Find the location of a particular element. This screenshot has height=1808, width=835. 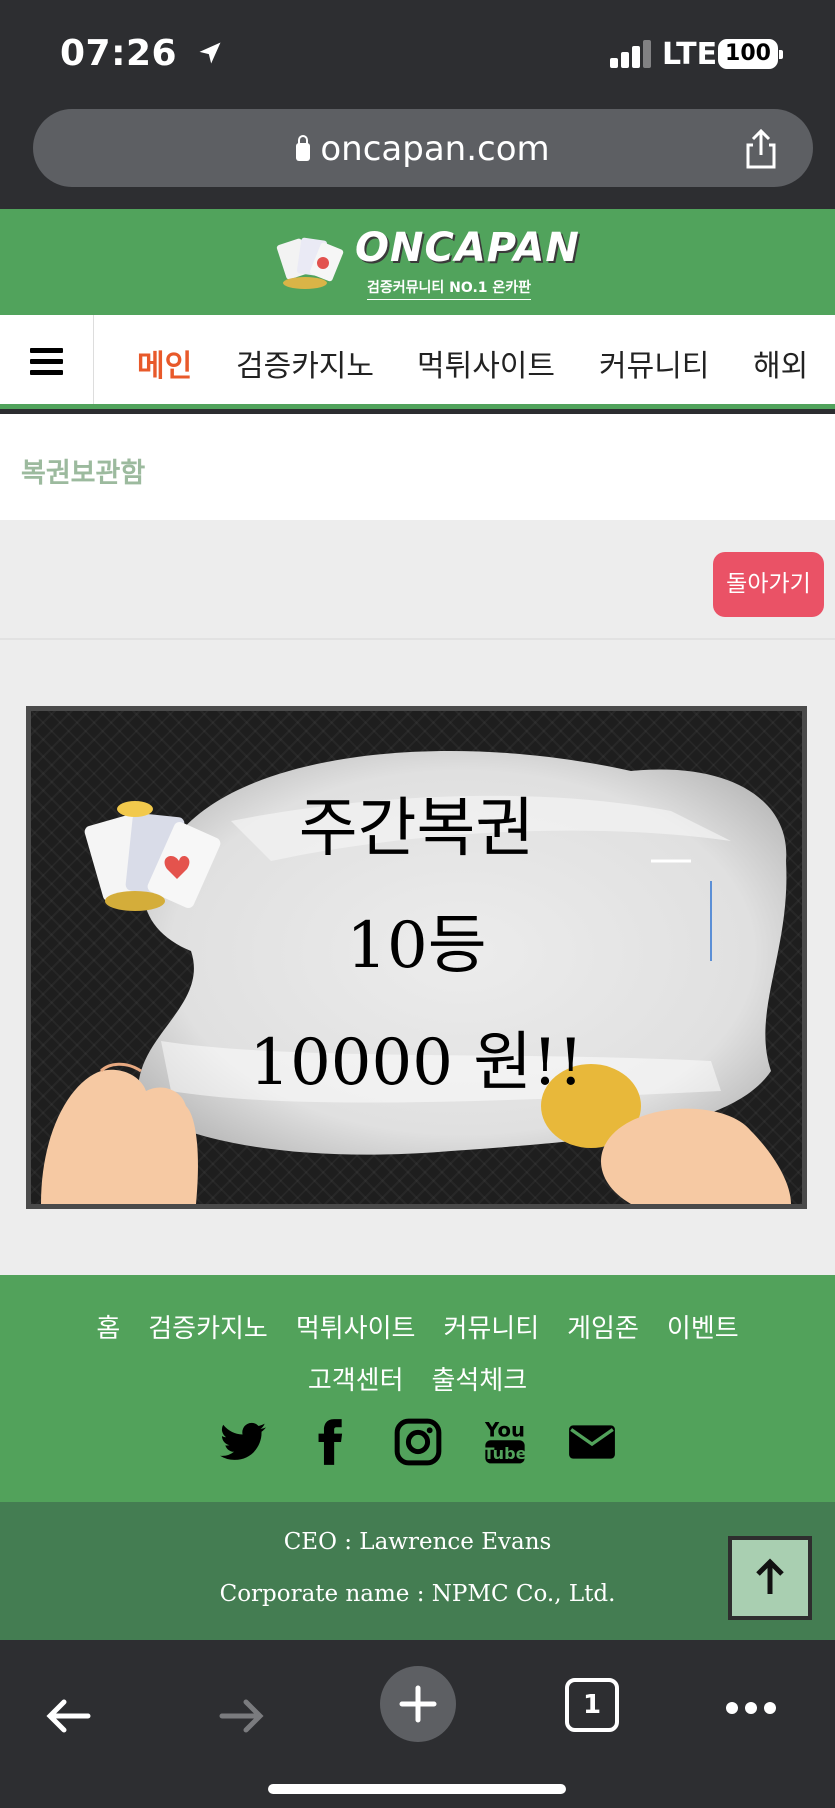

footer-links: 홈 검증카지노 먹튀사이트 커뮤니티 게임존 이벤트 고객센터 출석체크 is located at coordinates (417, 1355).